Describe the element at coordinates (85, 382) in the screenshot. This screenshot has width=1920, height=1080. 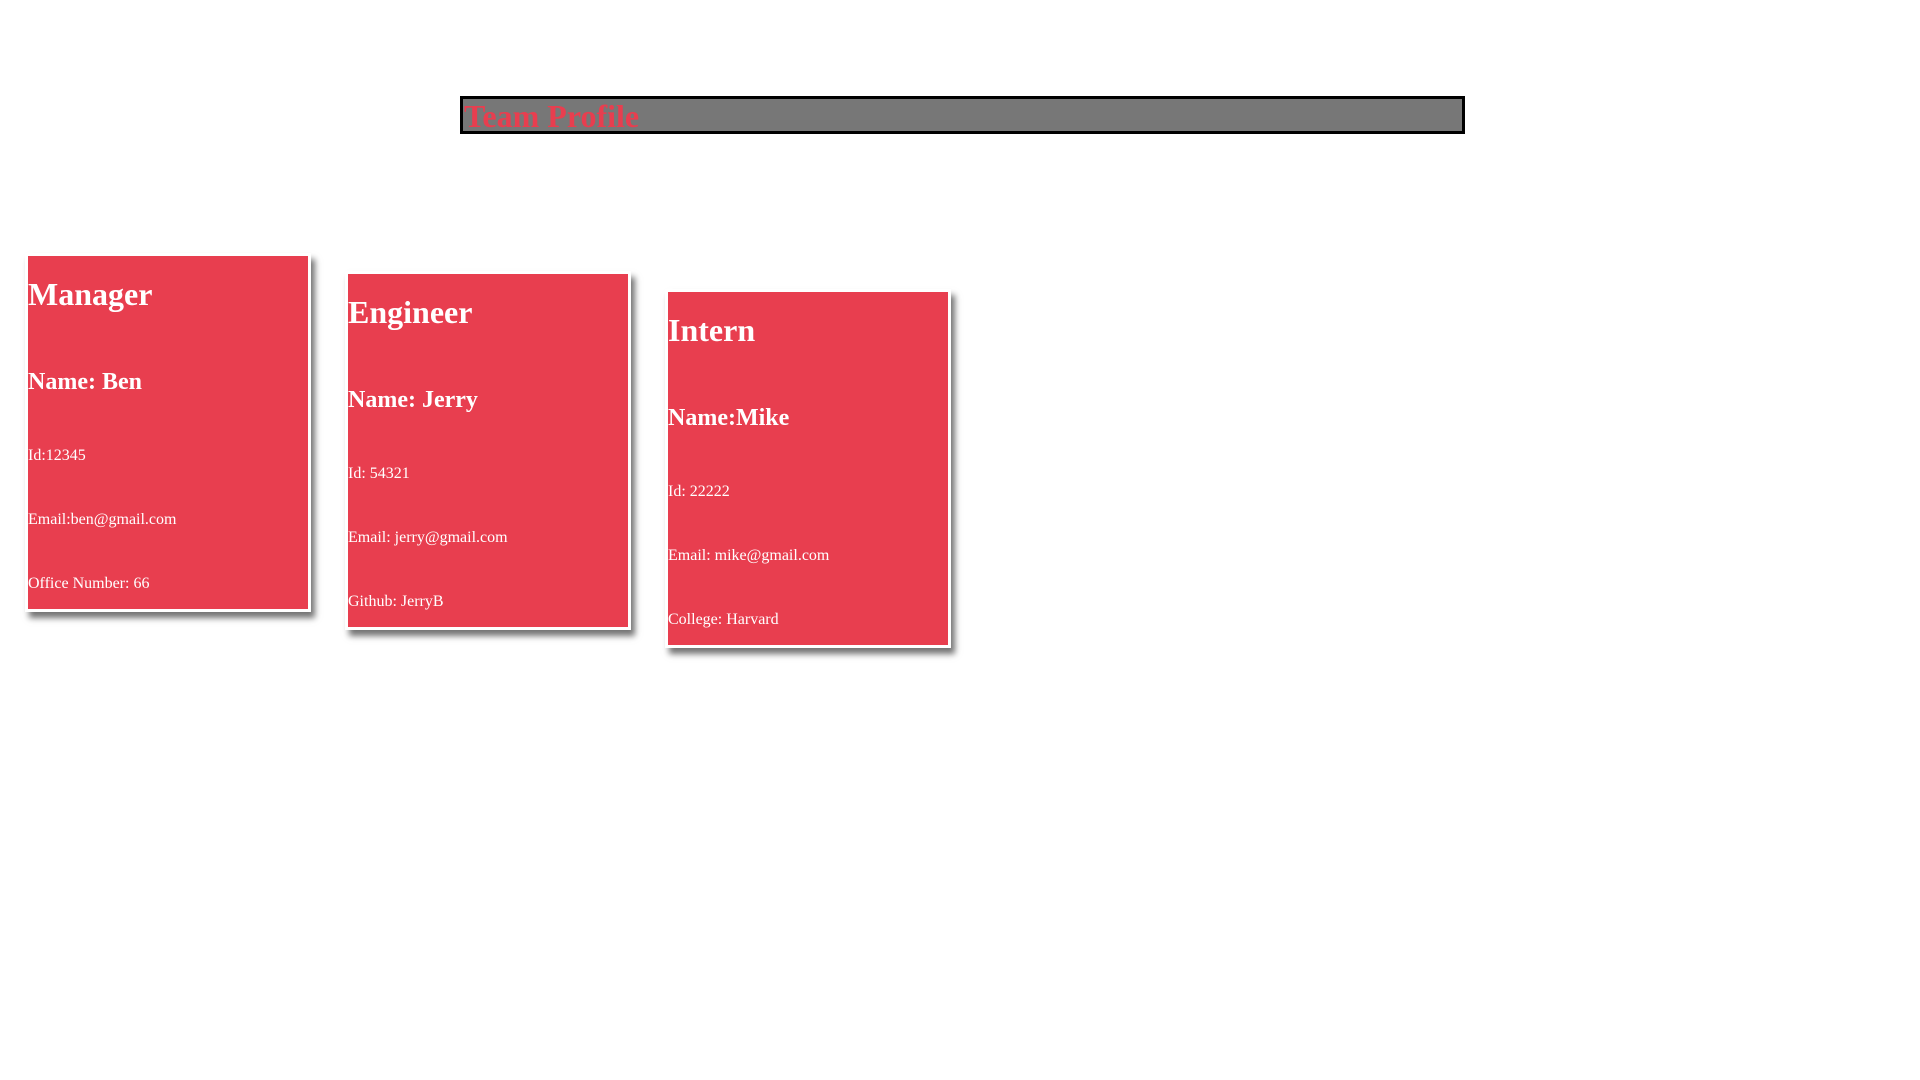
I see `card-name: Name: Ben` at that location.